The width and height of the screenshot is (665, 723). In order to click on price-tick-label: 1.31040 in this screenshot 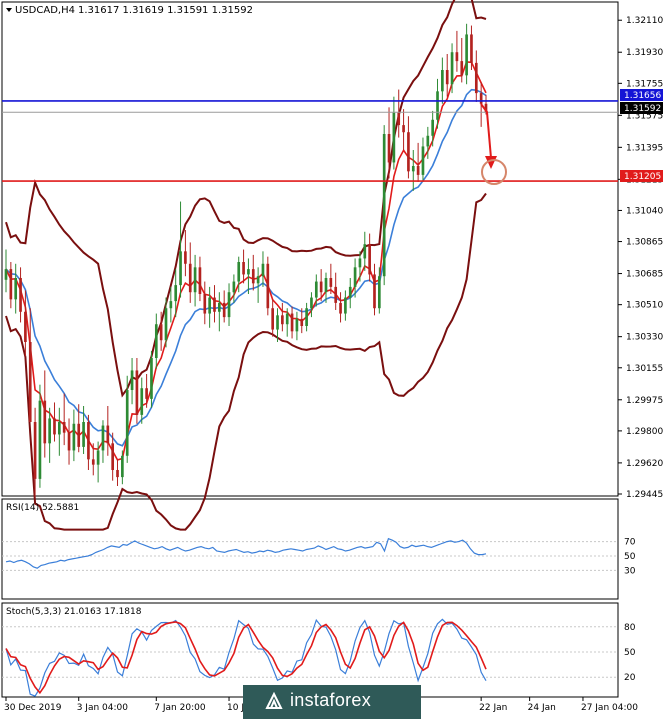, I will do `click(644, 211)`.